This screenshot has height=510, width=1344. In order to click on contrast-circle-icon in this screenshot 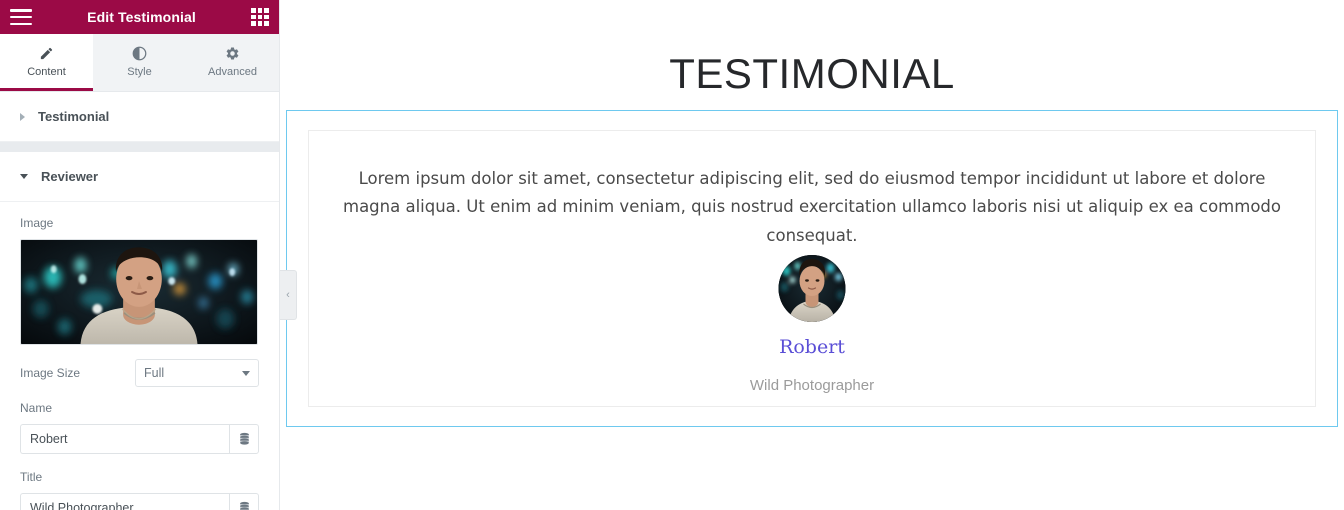, I will do `click(139, 53)`.